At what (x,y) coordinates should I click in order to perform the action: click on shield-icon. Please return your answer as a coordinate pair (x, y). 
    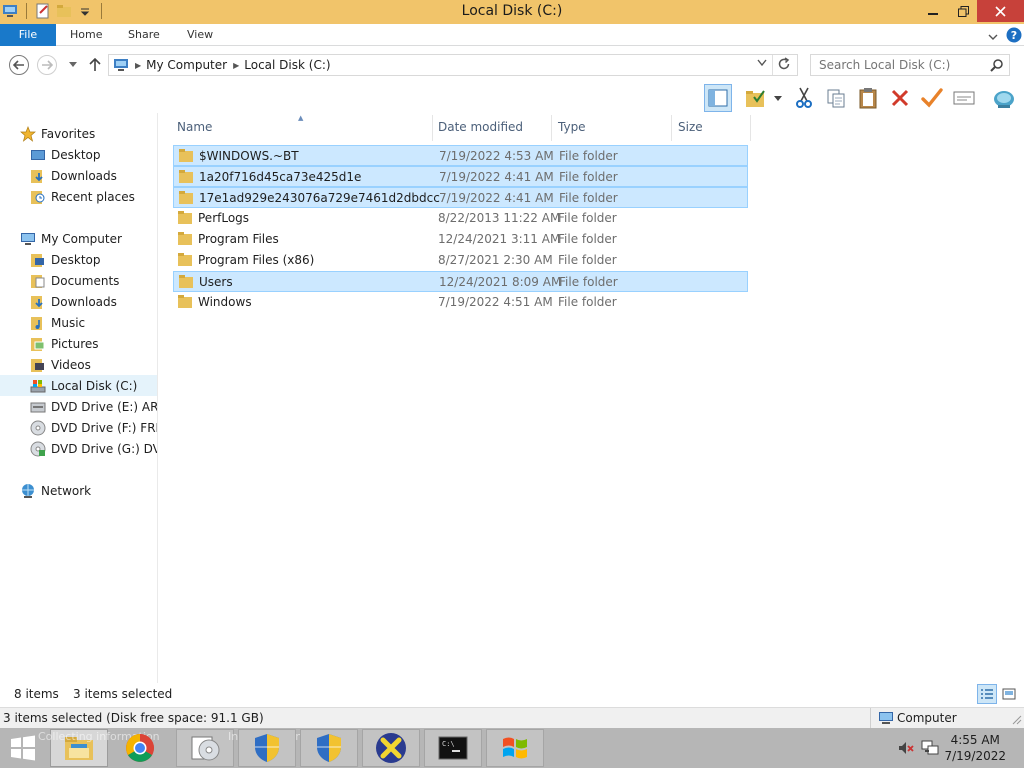
    Looking at the image, I should click on (329, 748).